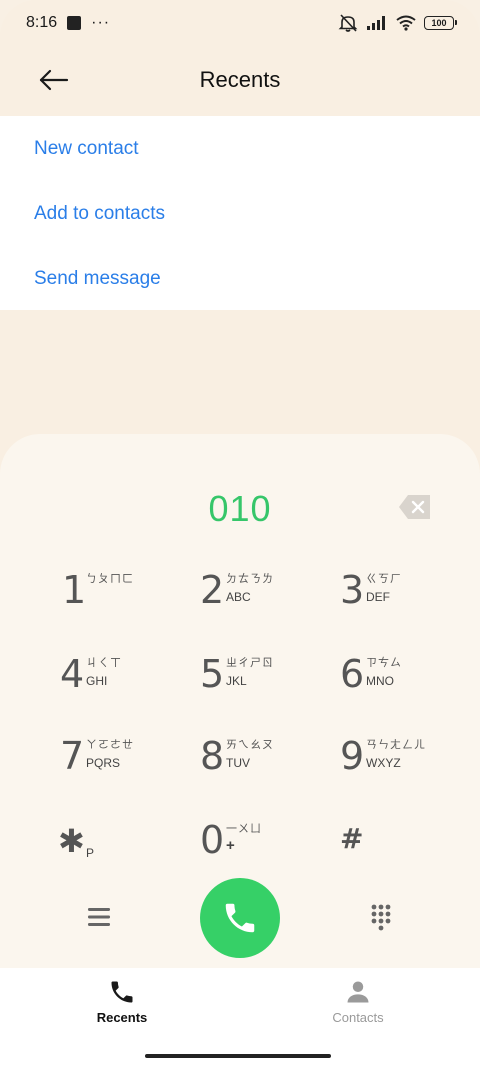 This screenshot has width=480, height=1066. What do you see at coordinates (132, 597) in the screenshot?
I see `key-1: 1 ㄅㄆㄇㄈ` at bounding box center [132, 597].